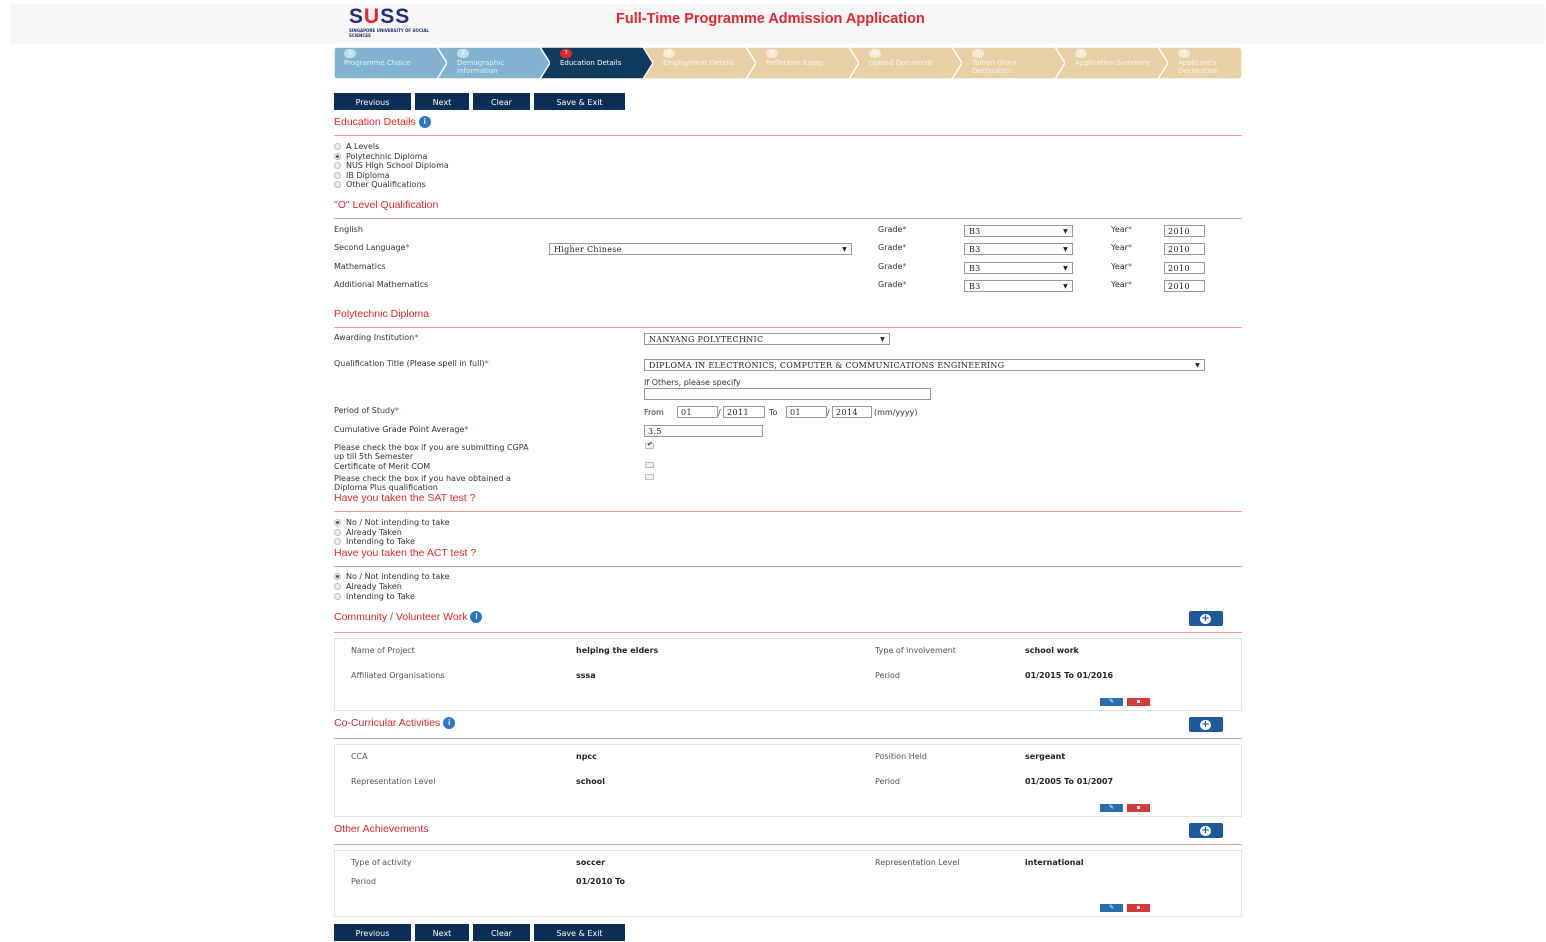 The width and height of the screenshot is (1546, 942). What do you see at coordinates (392, 523) in the screenshot?
I see `sat-radio-no: No / Not intending to take` at bounding box center [392, 523].